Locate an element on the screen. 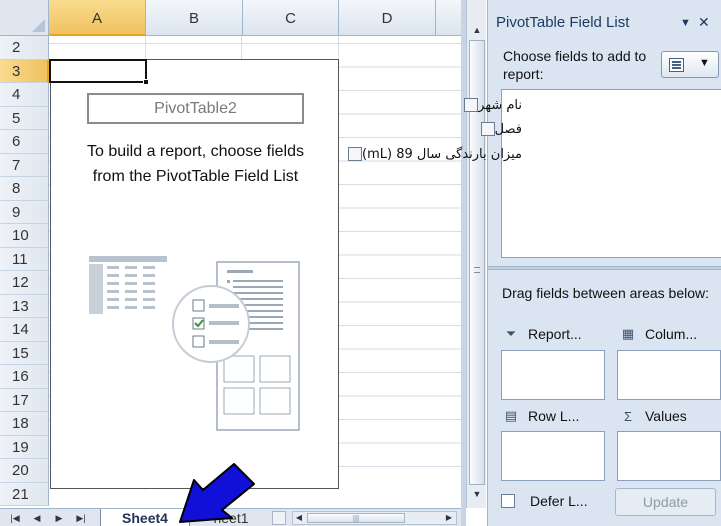 This screenshot has height=526, width=721. column-header-d: D is located at coordinates (387, 18).